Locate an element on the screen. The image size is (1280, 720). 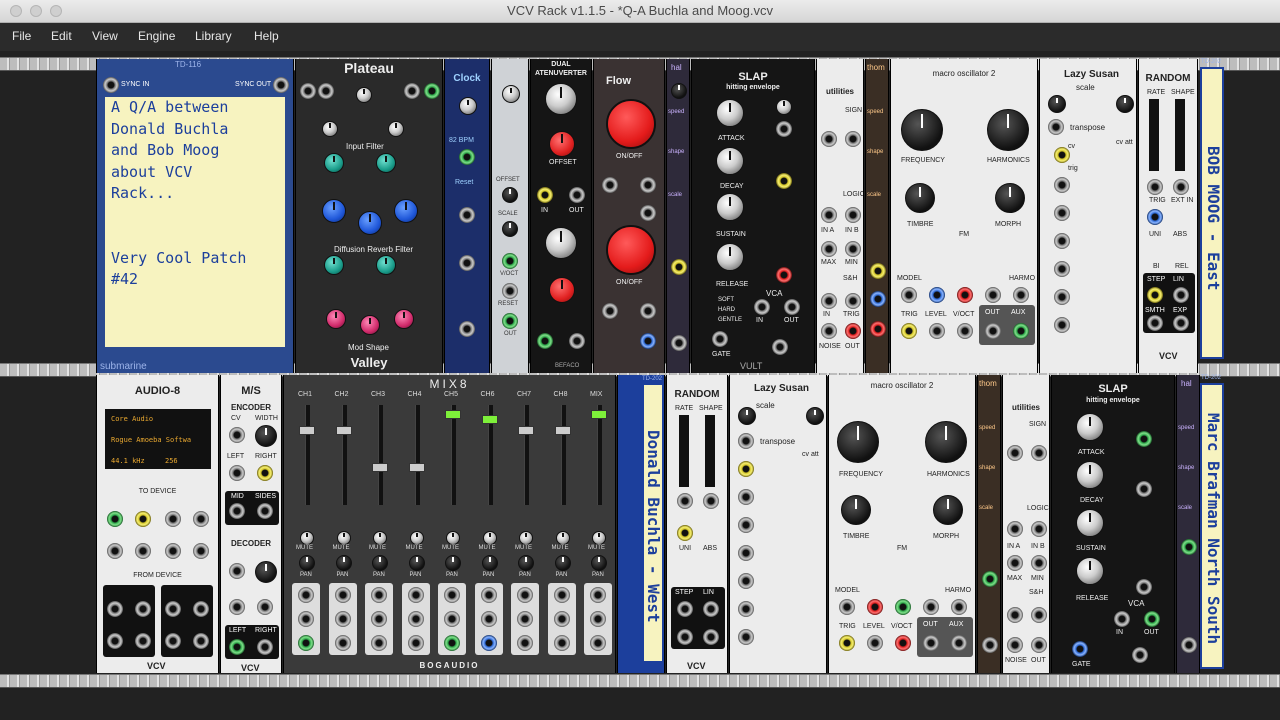
model-jack is located at coordinates (909, 295).